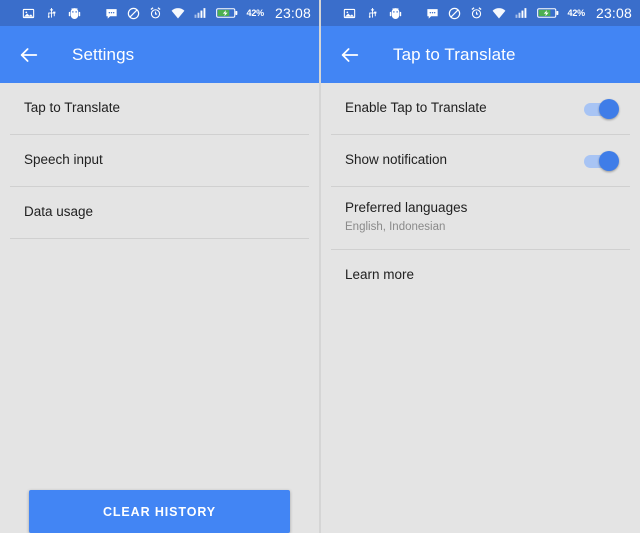 The height and width of the screenshot is (533, 640). Describe the element at coordinates (464, 160) in the screenshot. I see `list-item-text: Show notification` at that location.